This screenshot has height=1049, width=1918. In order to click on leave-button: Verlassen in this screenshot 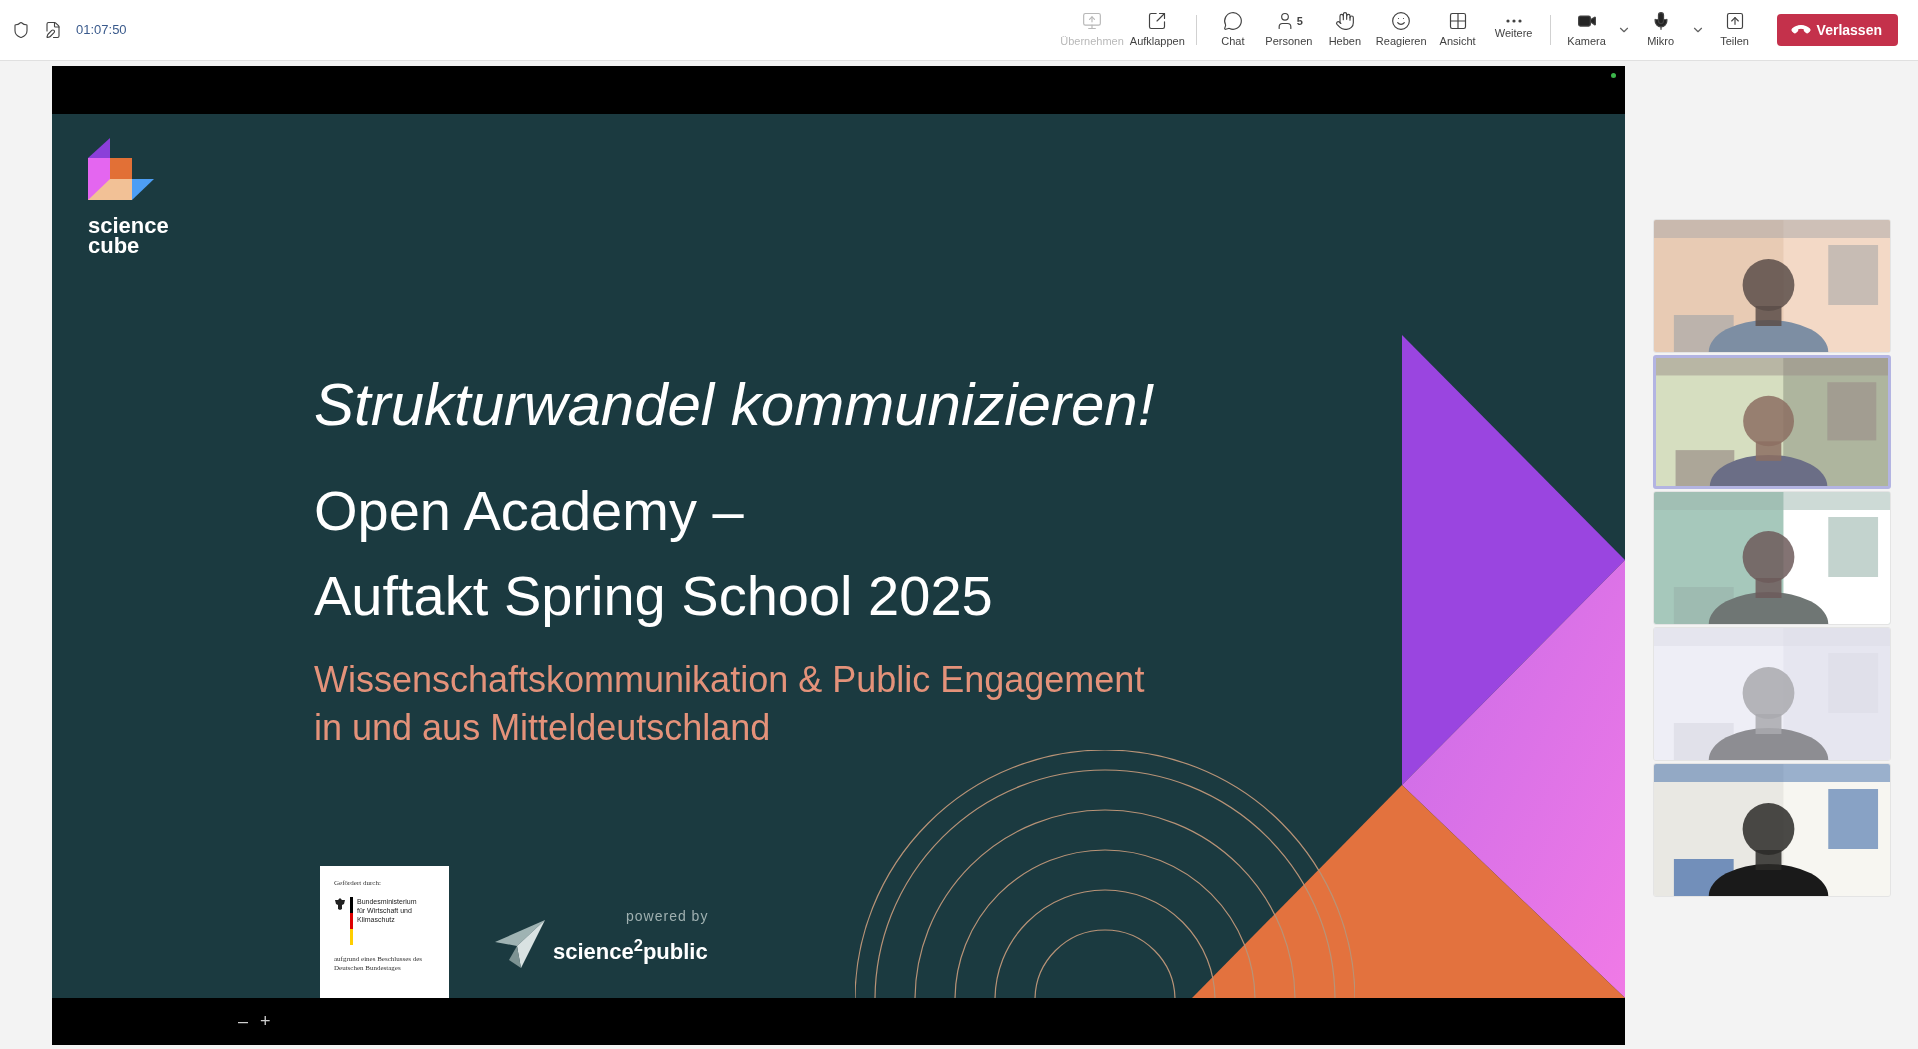, I will do `click(1837, 30)`.